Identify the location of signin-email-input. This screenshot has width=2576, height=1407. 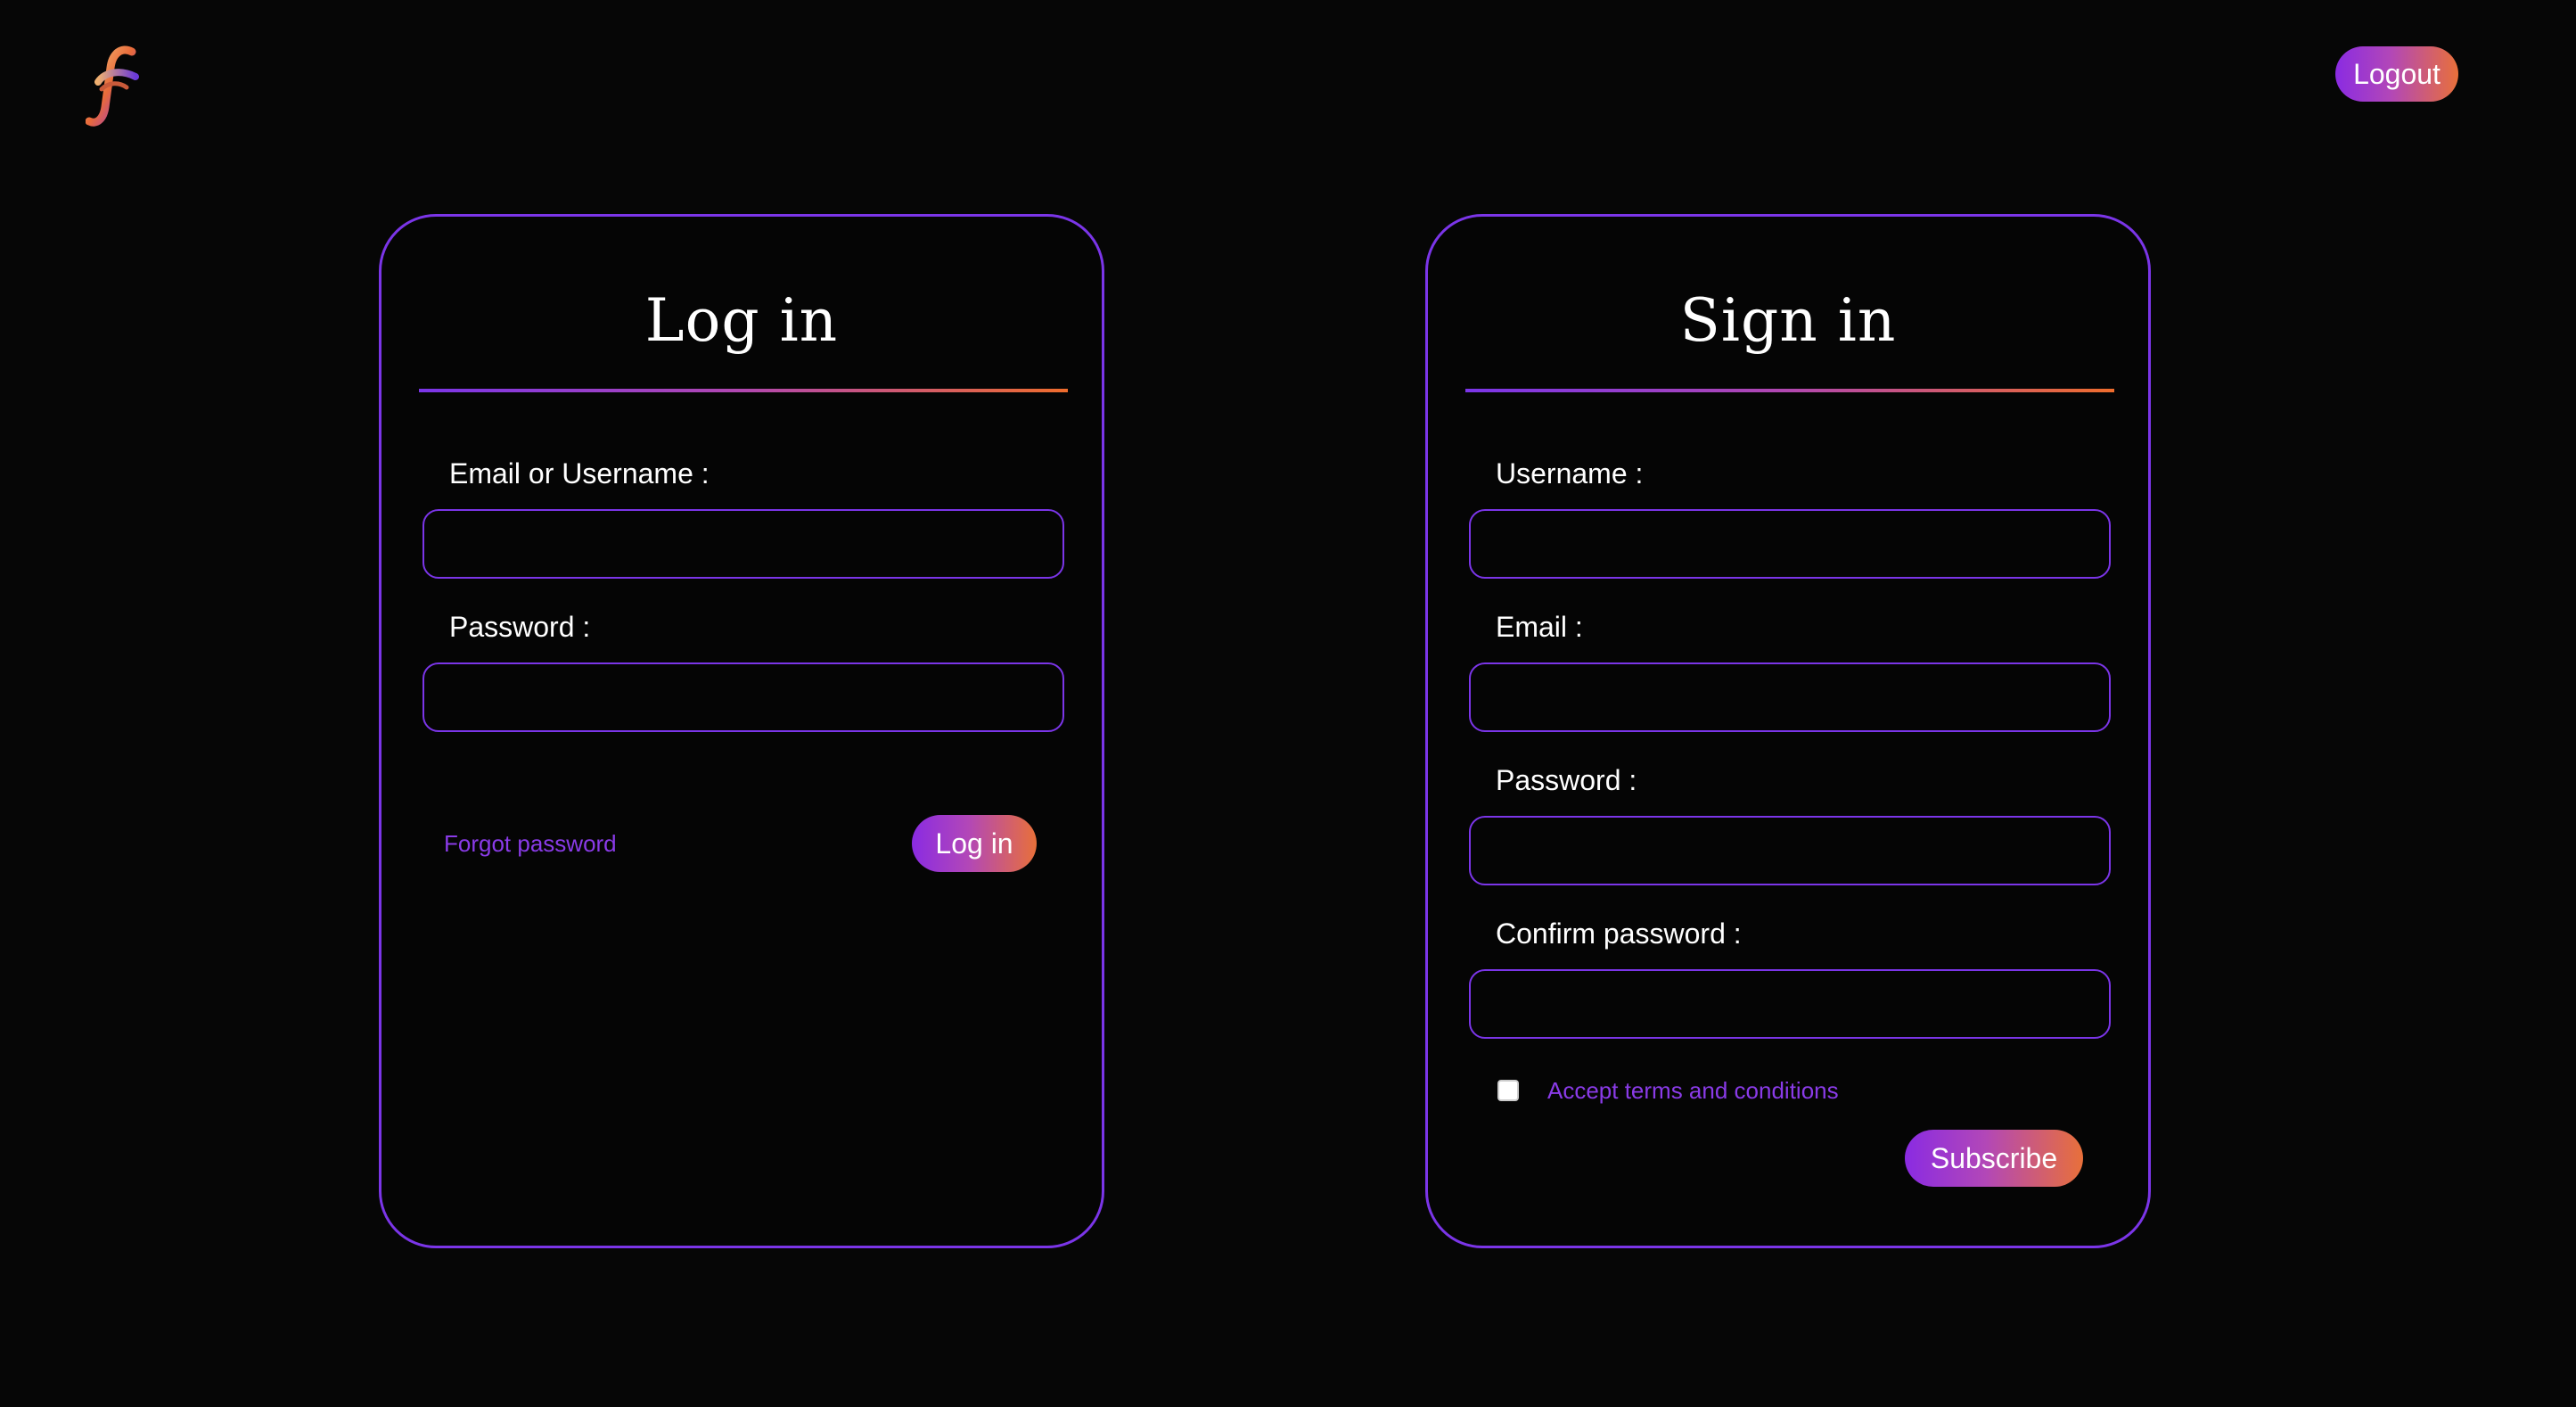
(1790, 697).